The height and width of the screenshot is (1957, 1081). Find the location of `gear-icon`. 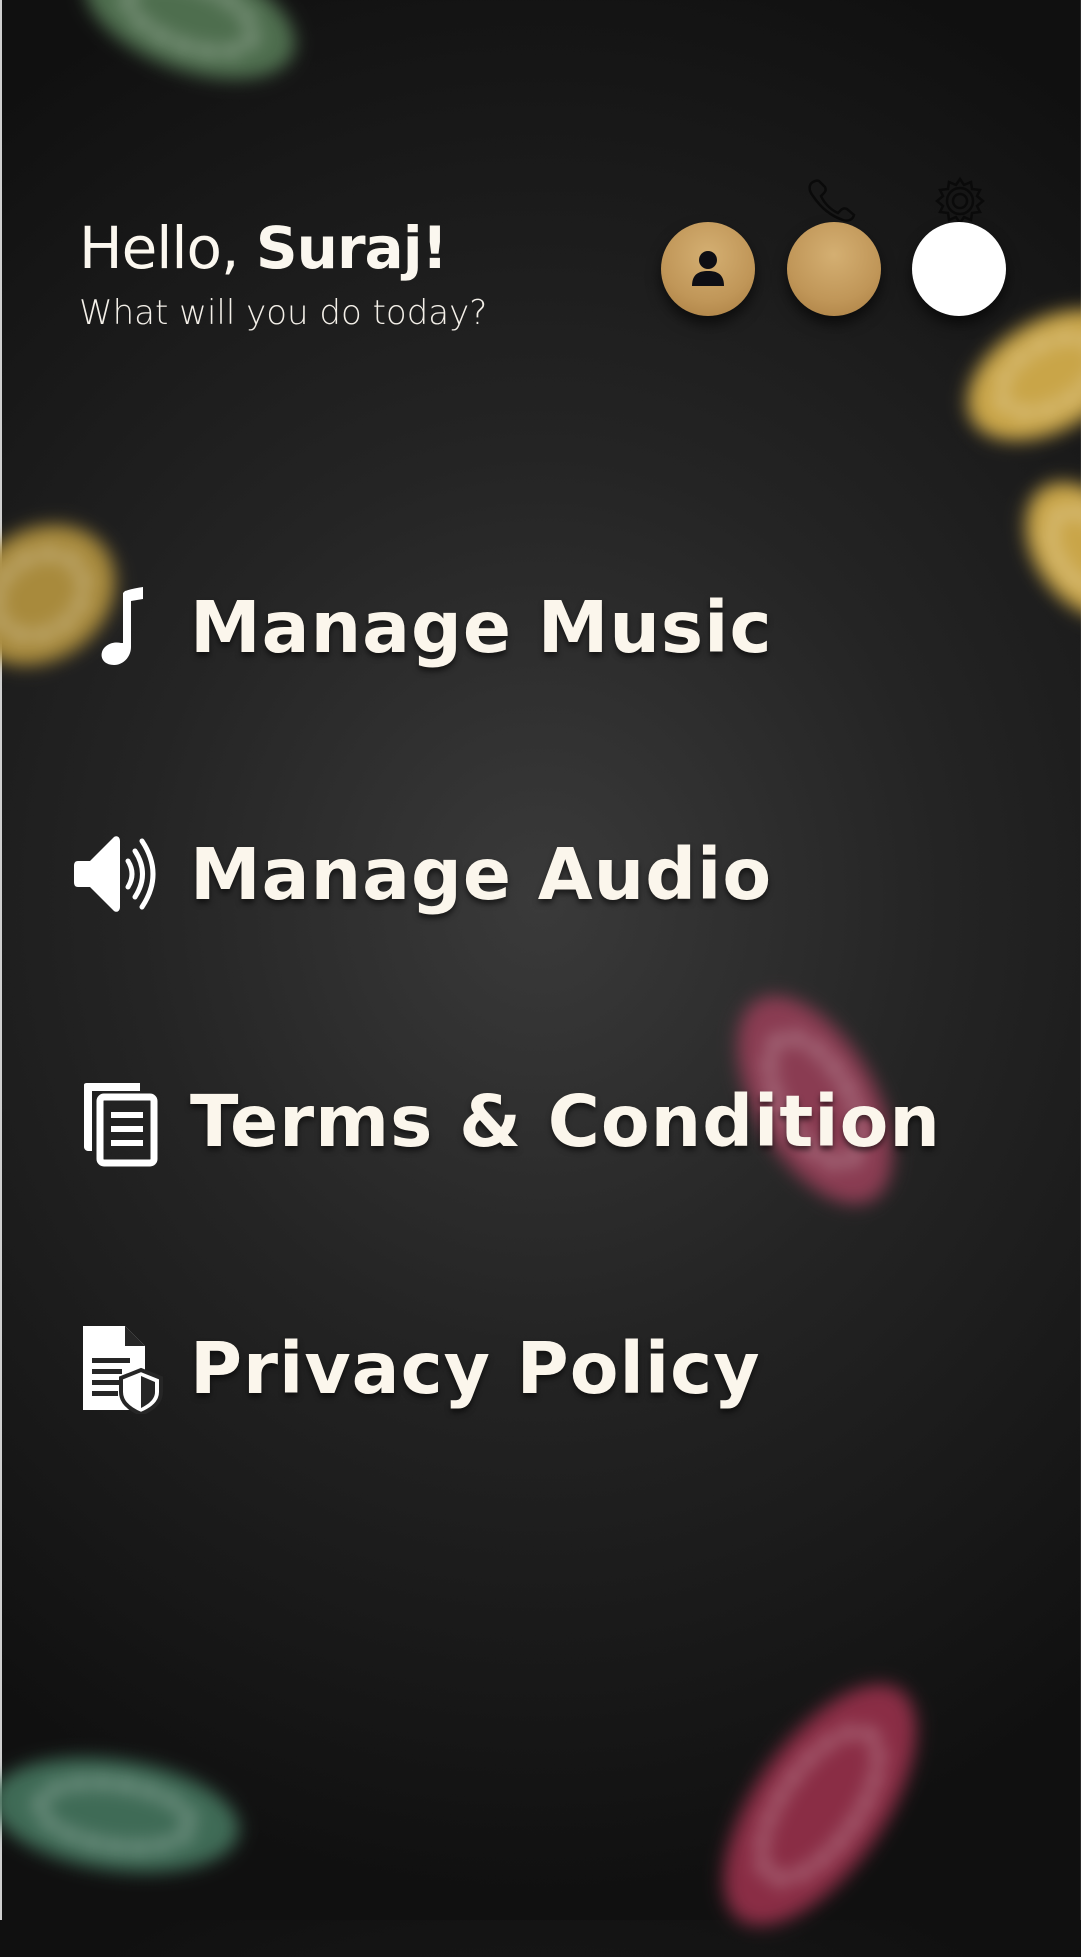

gear-icon is located at coordinates (960, 201).